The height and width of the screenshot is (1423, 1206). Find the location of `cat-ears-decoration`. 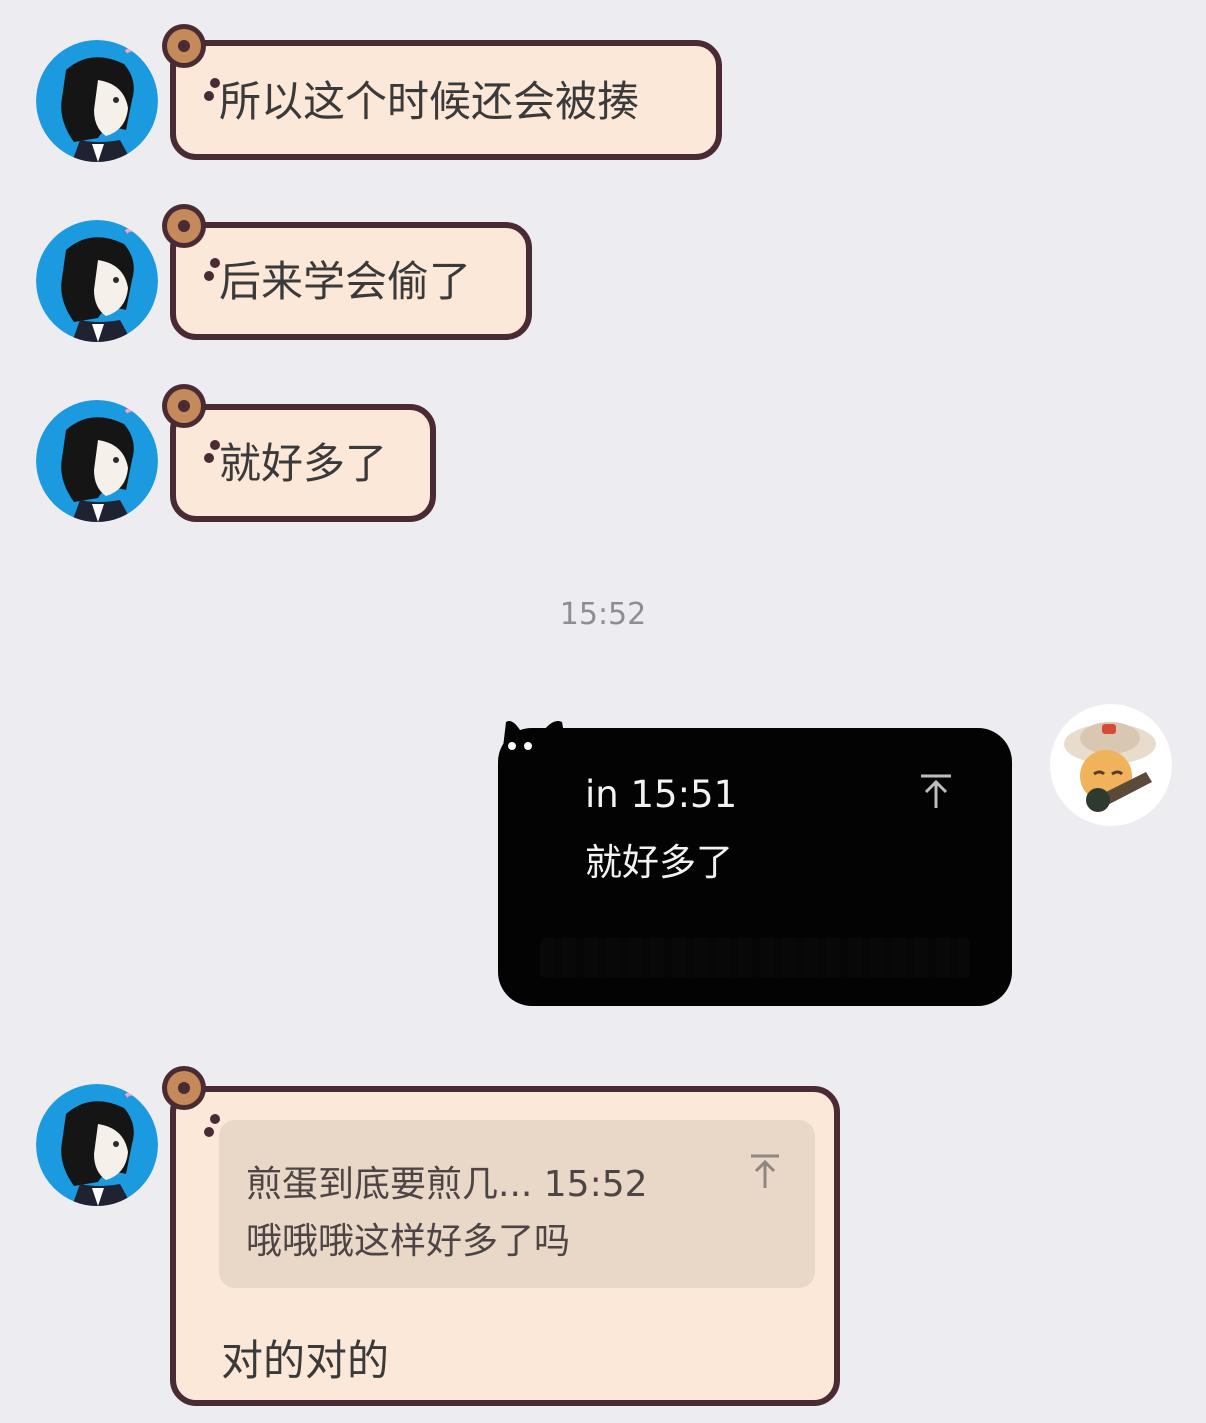

cat-ears-decoration is located at coordinates (535, 738).